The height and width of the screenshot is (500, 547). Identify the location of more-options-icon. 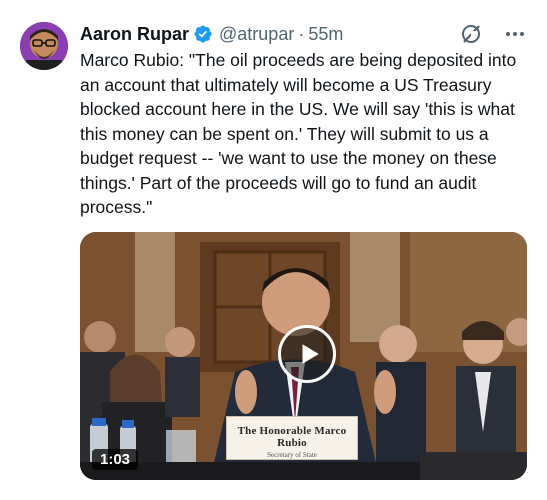
(515, 34).